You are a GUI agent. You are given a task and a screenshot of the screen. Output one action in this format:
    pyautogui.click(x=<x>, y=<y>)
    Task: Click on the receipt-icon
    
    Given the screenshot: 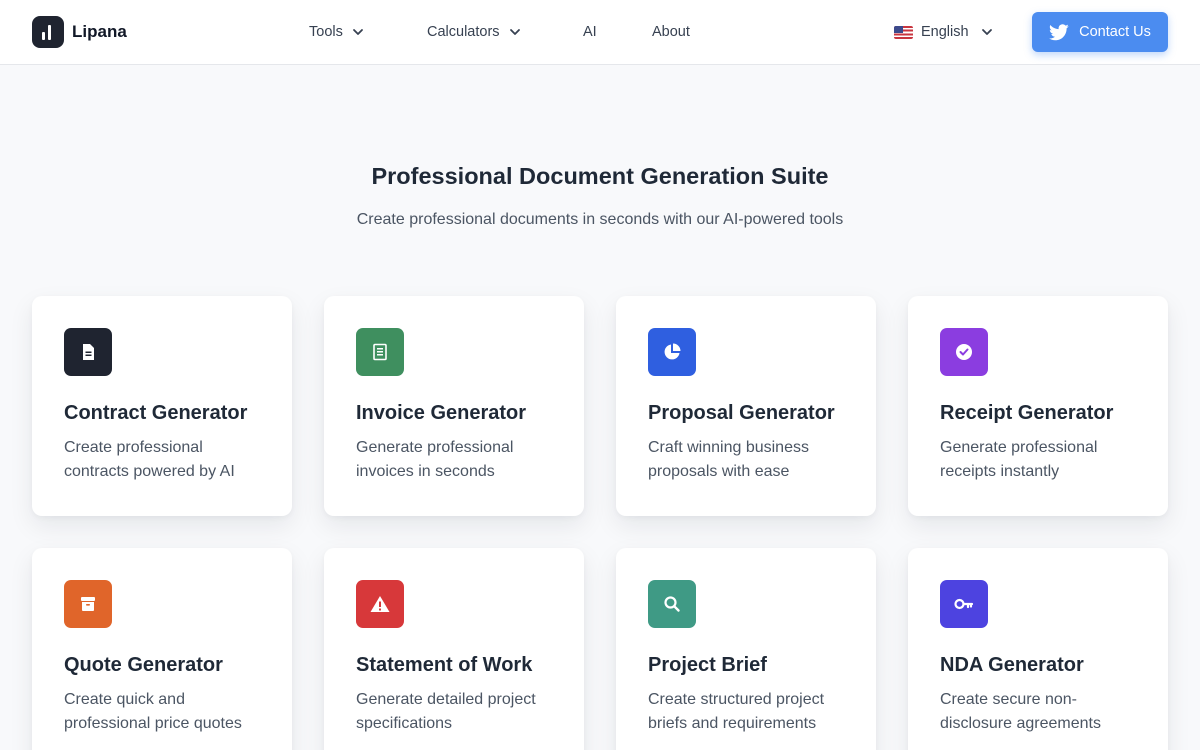 What is the action you would take?
    pyautogui.click(x=380, y=352)
    